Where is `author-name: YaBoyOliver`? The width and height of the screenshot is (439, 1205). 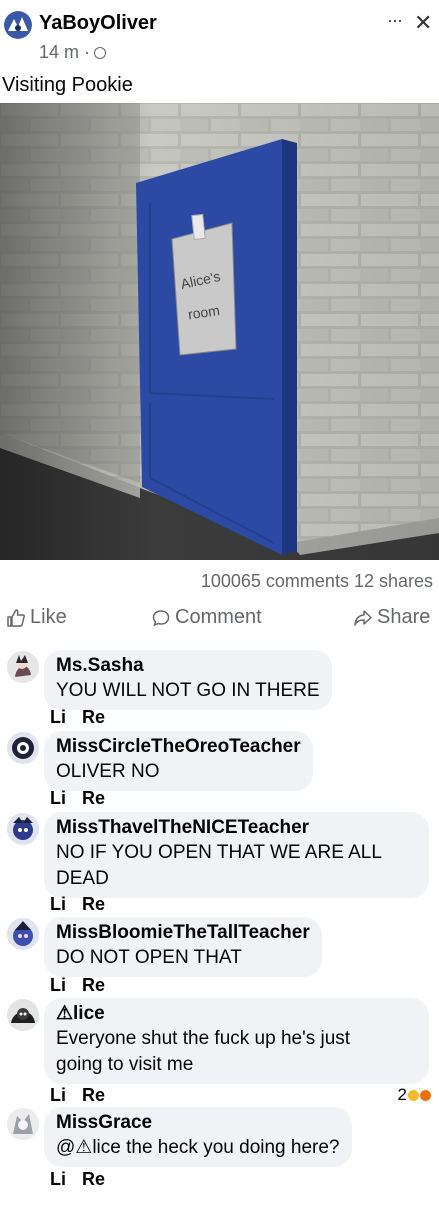
author-name: YaBoyOliver is located at coordinates (98, 23).